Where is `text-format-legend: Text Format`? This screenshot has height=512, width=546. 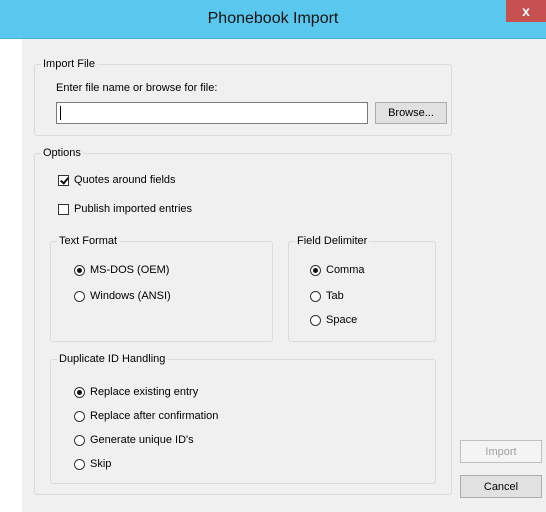
text-format-legend: Text Format is located at coordinates (88, 241).